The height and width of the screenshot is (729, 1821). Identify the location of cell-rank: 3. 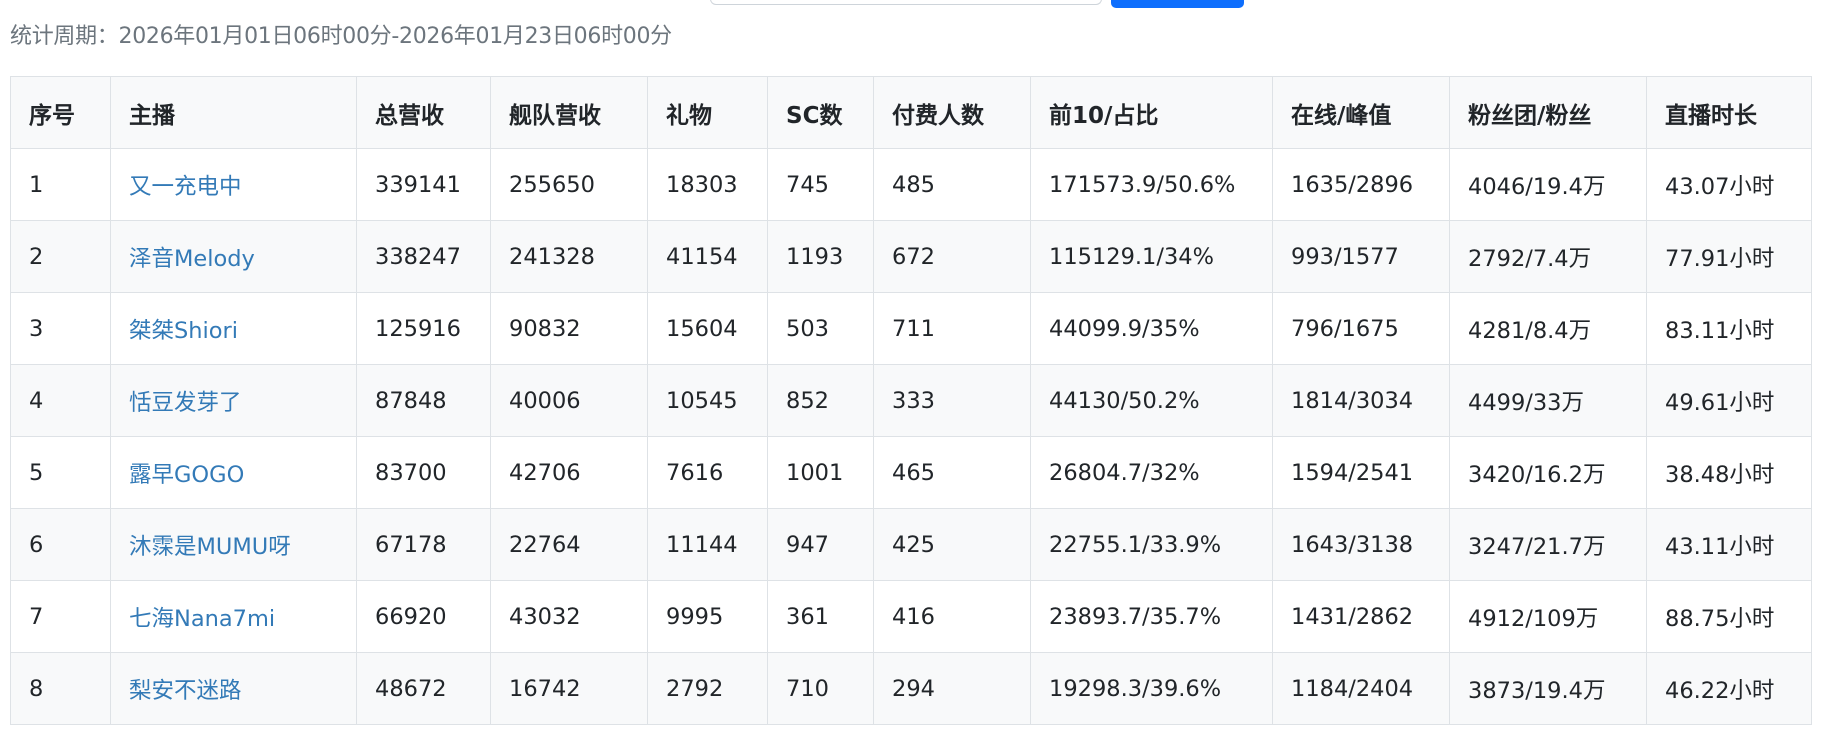
(60, 328).